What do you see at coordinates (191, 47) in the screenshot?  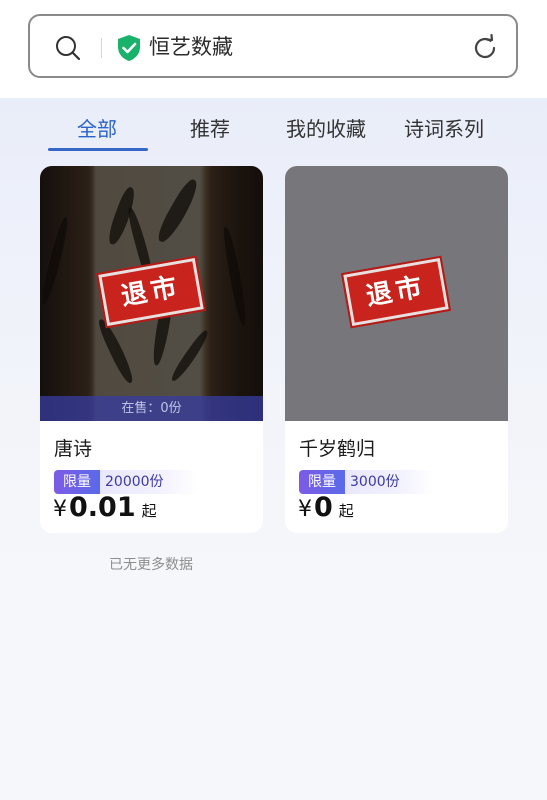 I see `site-name: 恒艺数藏` at bounding box center [191, 47].